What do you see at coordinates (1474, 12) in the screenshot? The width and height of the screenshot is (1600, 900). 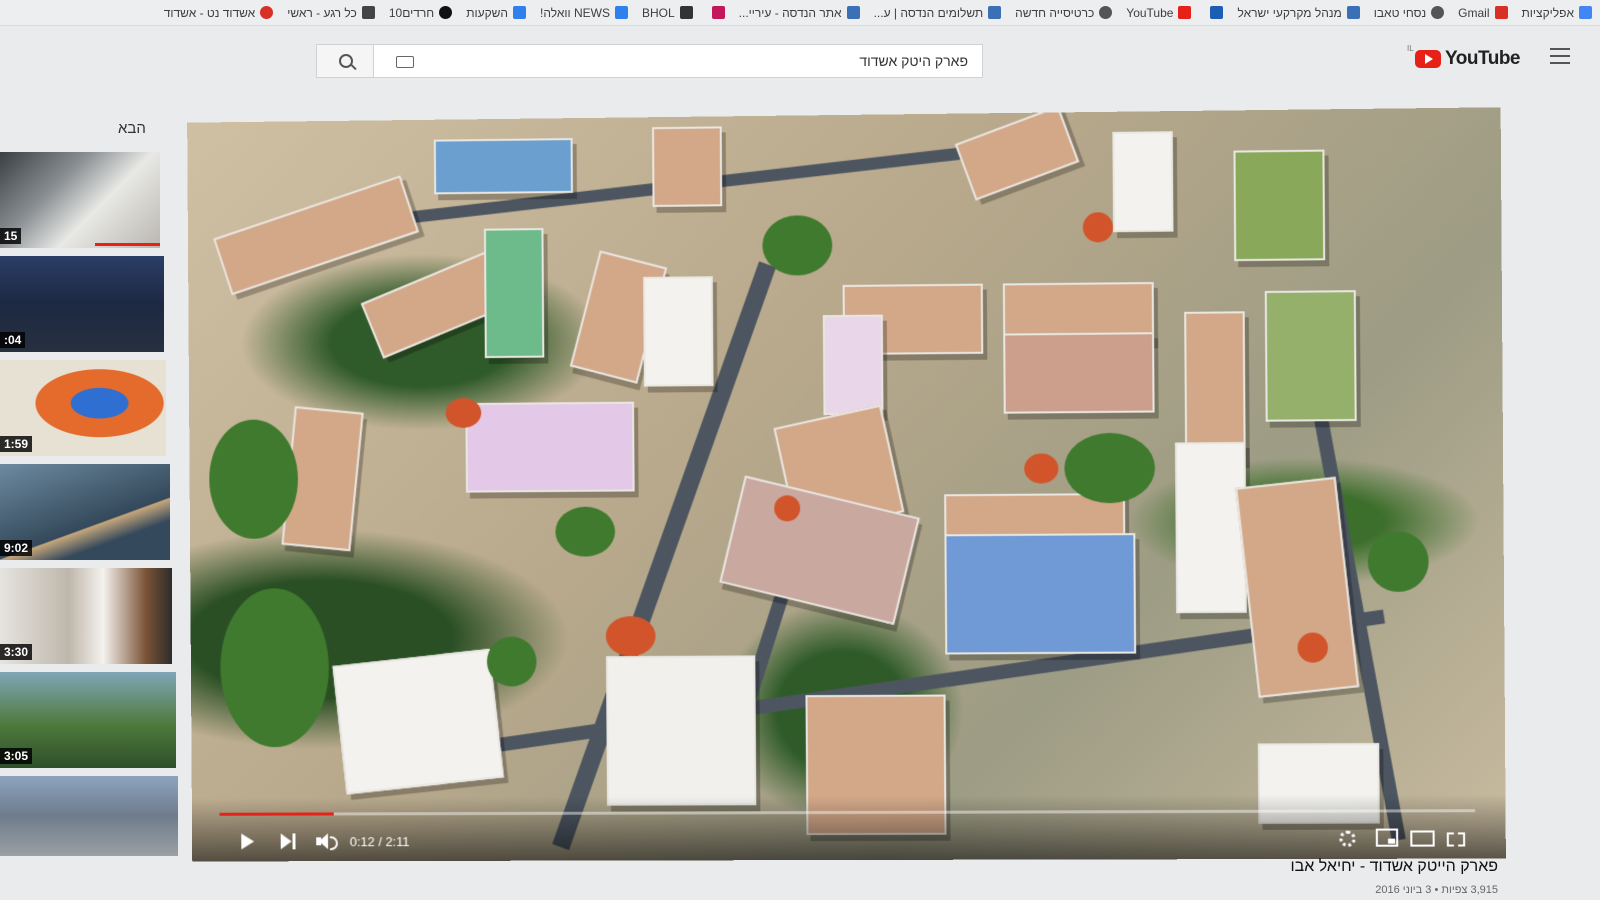 I see `bookmark-label: Gmail` at bounding box center [1474, 12].